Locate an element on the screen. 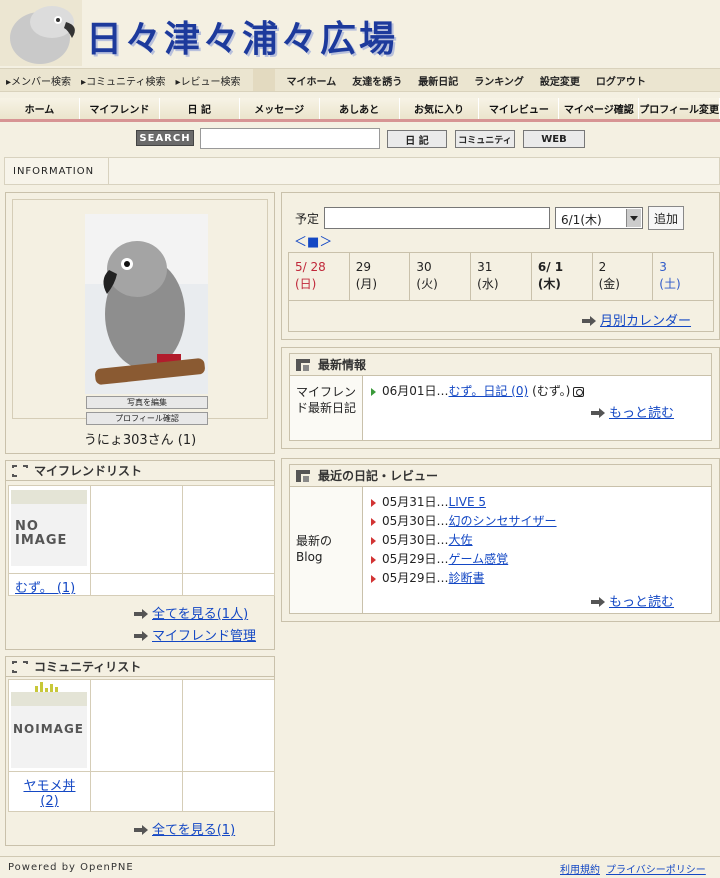 This screenshot has width=720, height=878. community-link: ヤモメ丼 (2) is located at coordinates (49, 794).